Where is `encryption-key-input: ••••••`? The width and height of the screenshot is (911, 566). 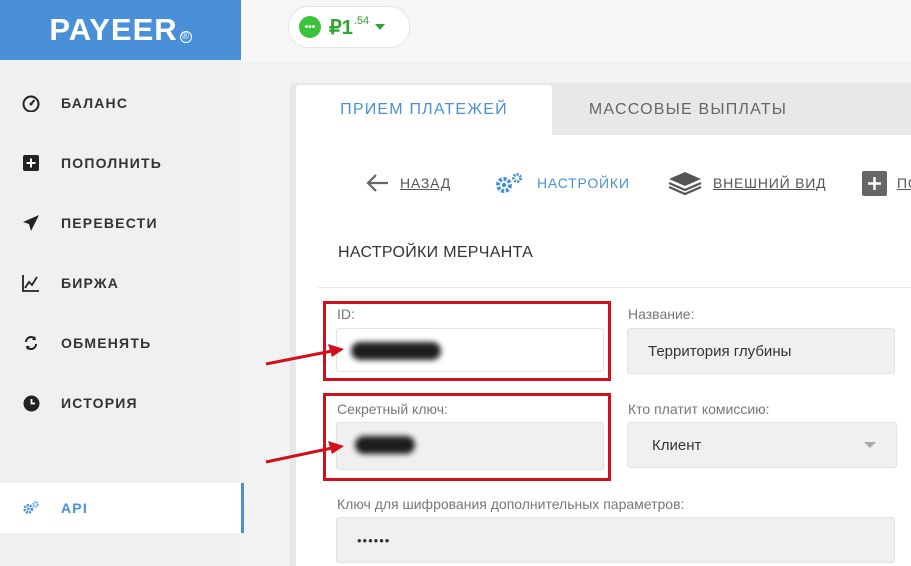
encryption-key-input: •••••• is located at coordinates (615, 540).